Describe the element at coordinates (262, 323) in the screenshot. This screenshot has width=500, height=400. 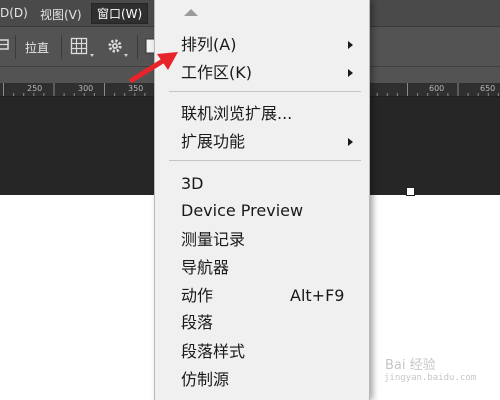
I see `menu-item-paragraph: 段落` at that location.